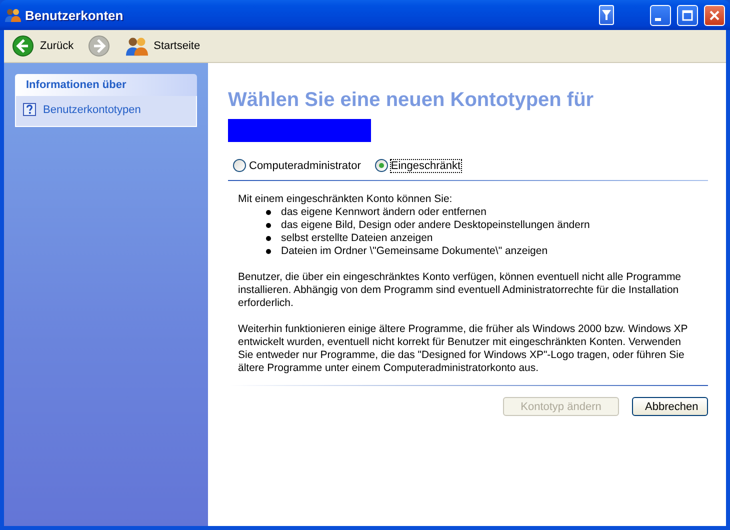 The image size is (730, 530). What do you see at coordinates (305, 166) in the screenshot?
I see `radio-label: Computeradministrator` at bounding box center [305, 166].